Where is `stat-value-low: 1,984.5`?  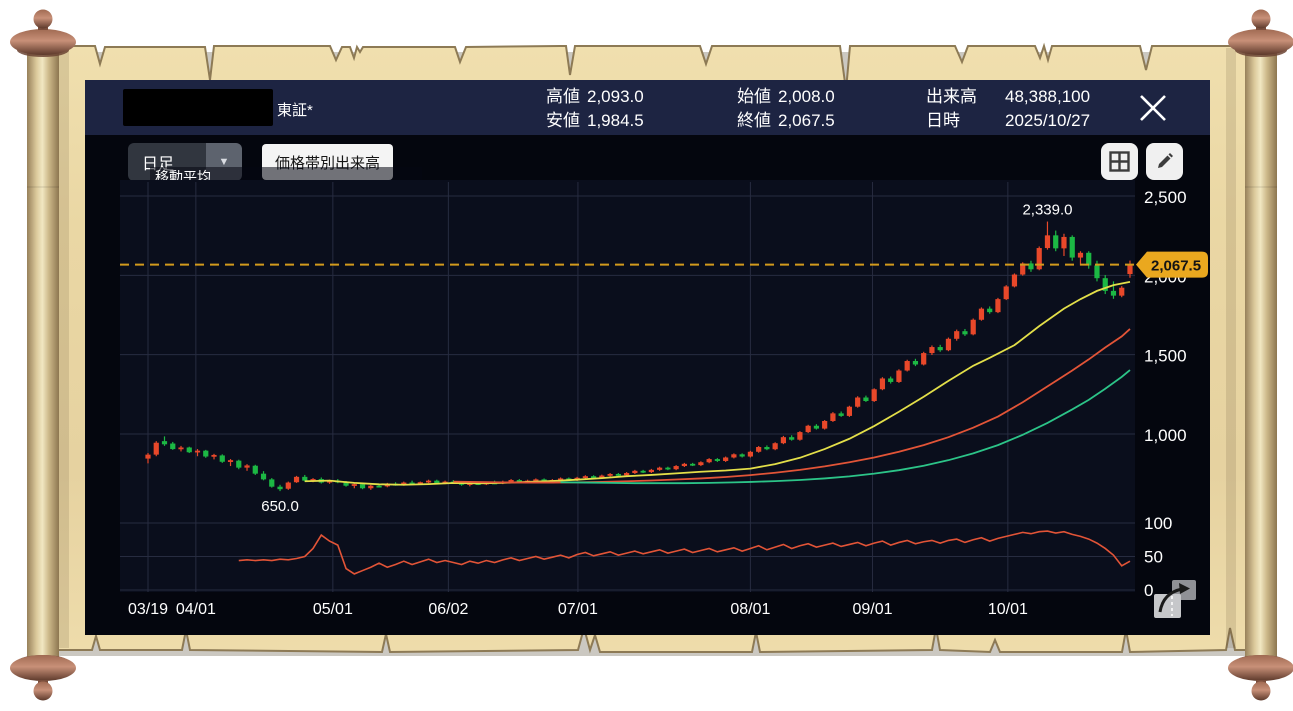 stat-value-low: 1,984.5 is located at coordinates (615, 120).